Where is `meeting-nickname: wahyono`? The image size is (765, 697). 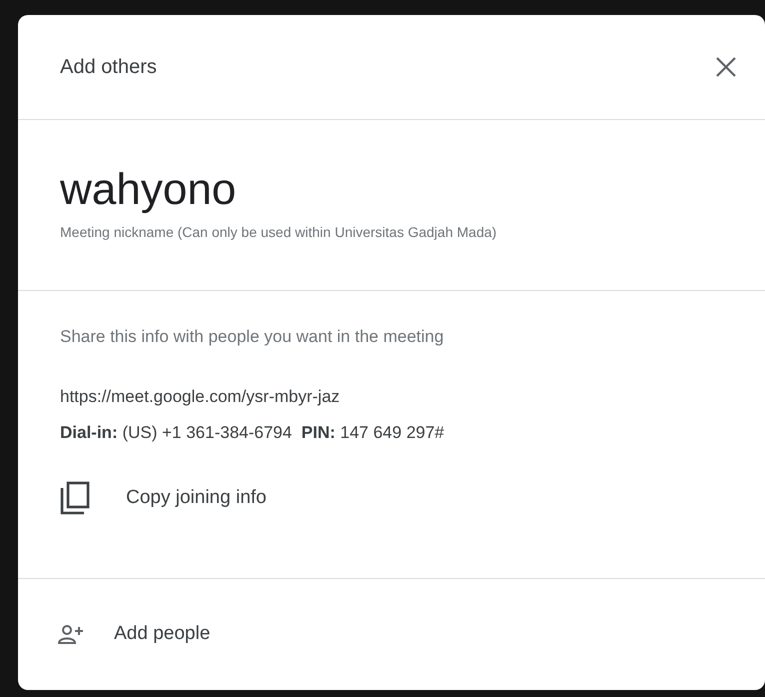
meeting-nickname: wahyono is located at coordinates (149, 190).